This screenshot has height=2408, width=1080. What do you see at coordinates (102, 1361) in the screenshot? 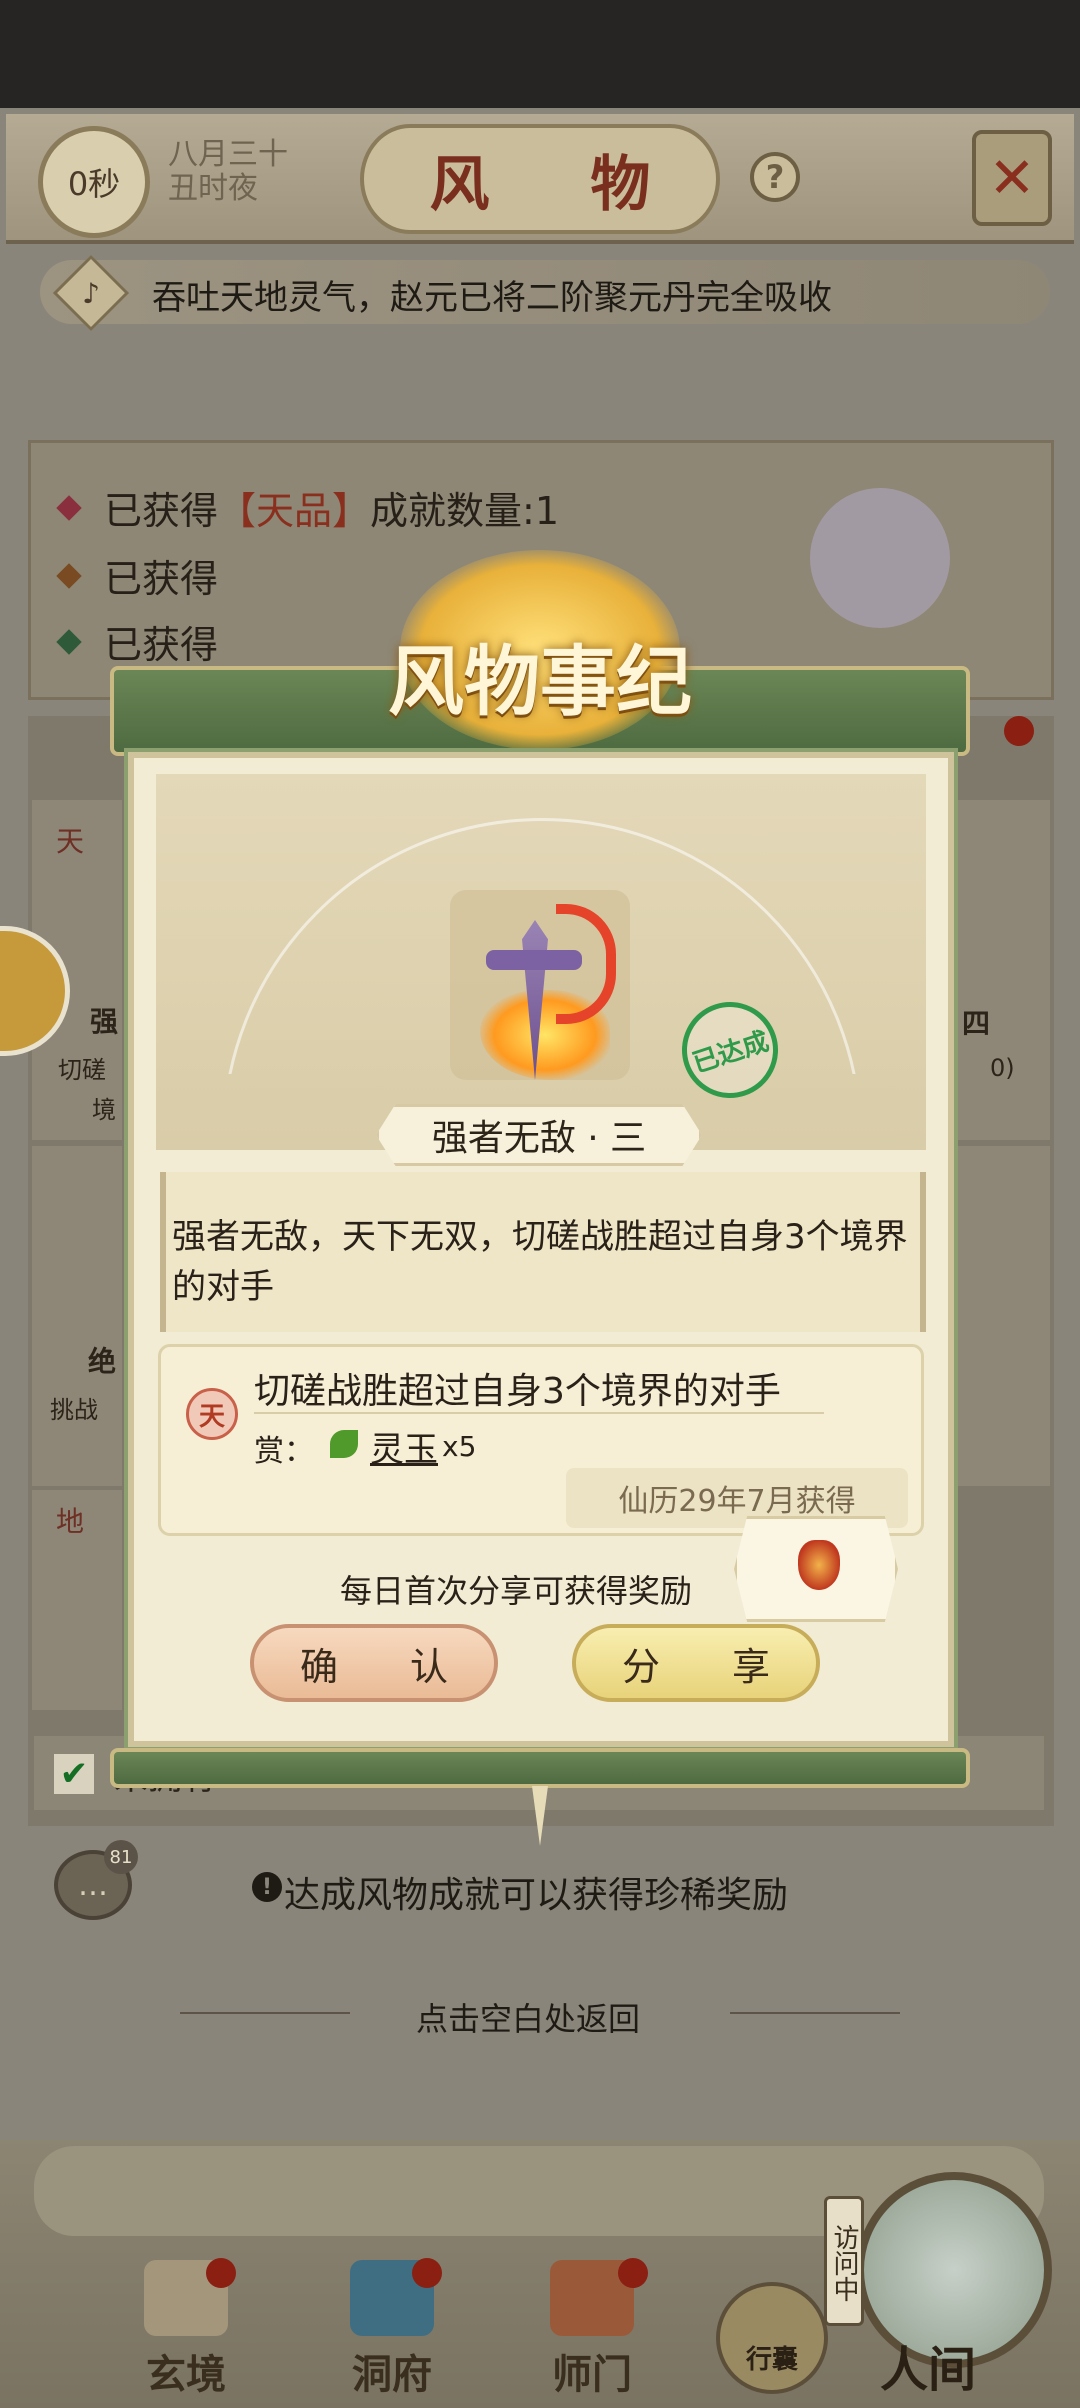
I see `card-name: 绝` at bounding box center [102, 1361].